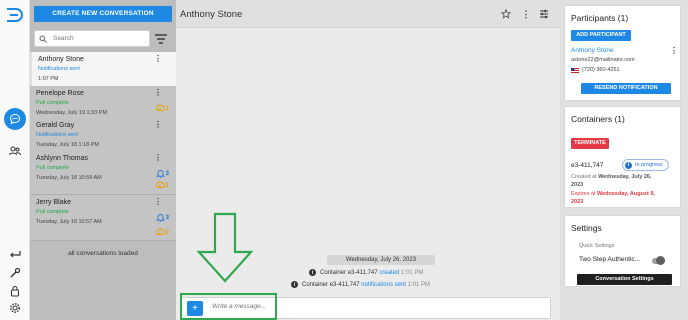 Image resolution: width=688 pixels, height=320 pixels. I want to click on conversation-time: 1:07 PM, so click(48, 79).